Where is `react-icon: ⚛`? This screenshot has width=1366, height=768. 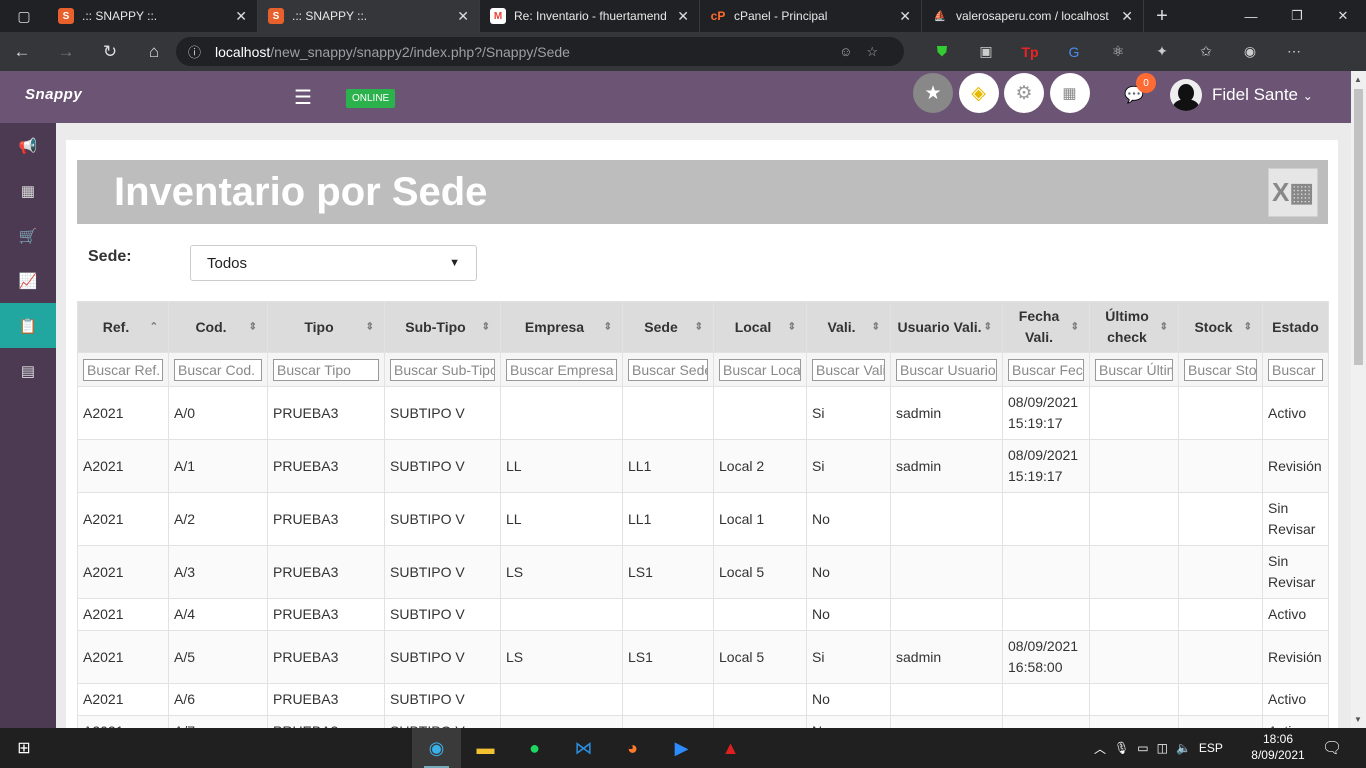 react-icon: ⚛ is located at coordinates (1118, 51).